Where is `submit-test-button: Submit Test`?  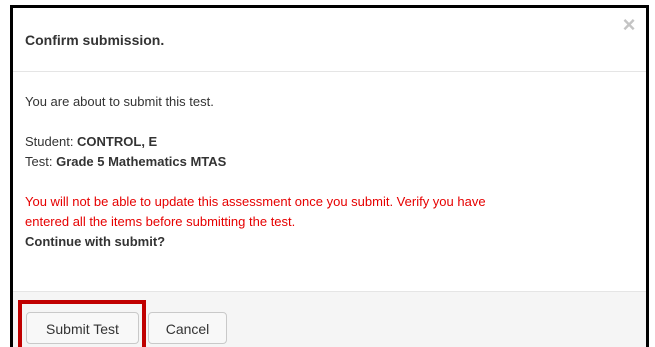 submit-test-button: Submit Test is located at coordinates (82, 328).